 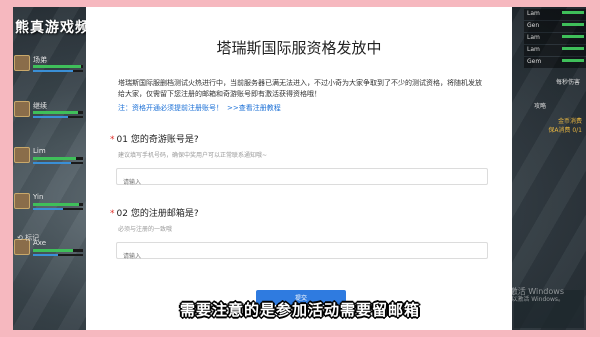 I want to click on player-card: 继续, so click(x=50, y=118).